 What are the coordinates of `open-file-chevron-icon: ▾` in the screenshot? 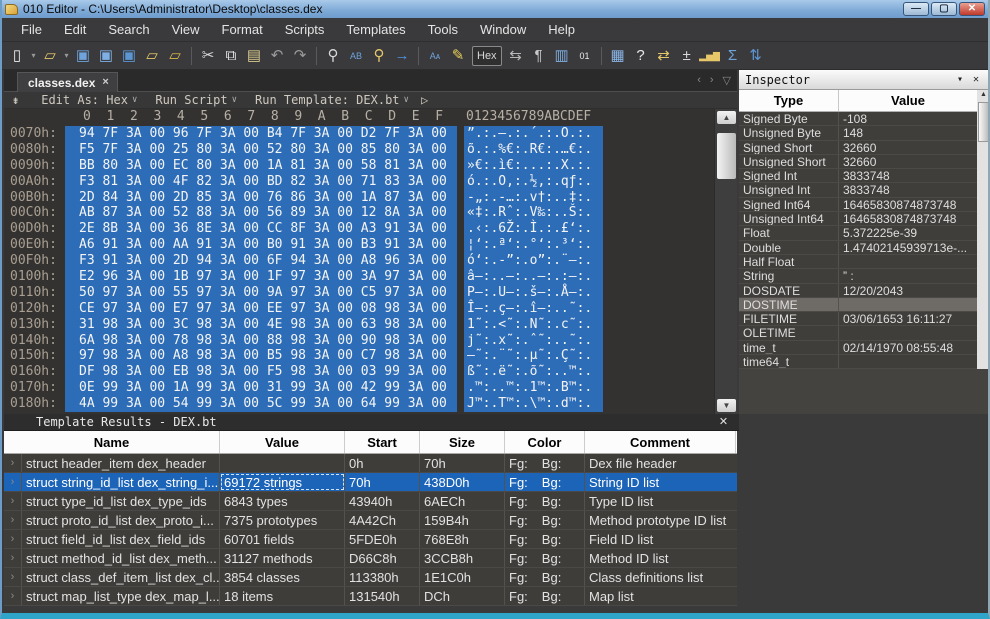 It's located at (66, 55).